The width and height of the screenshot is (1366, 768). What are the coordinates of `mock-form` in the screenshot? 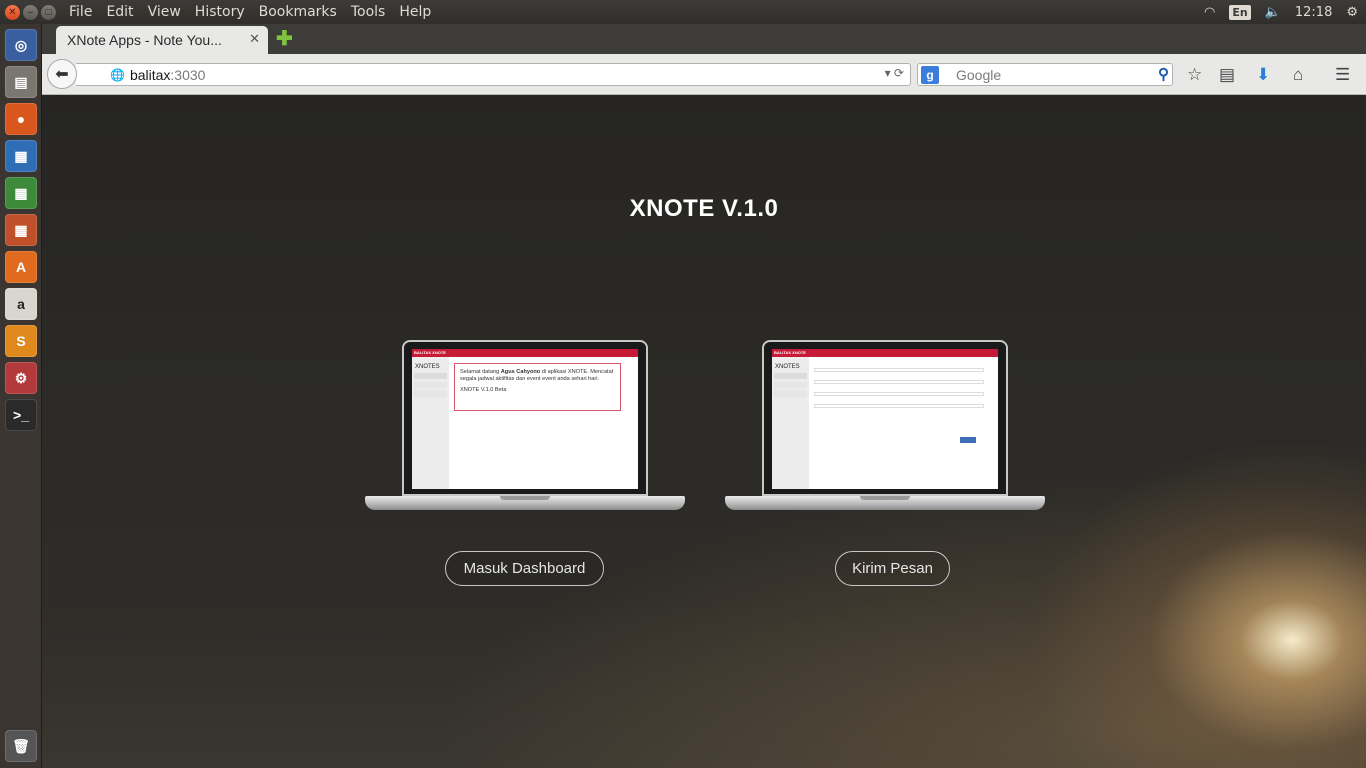 It's located at (899, 387).